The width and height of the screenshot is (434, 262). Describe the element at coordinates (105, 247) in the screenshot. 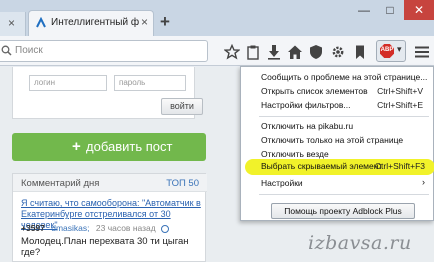

I see `comment-text: Молодец.План перехвата 30 ти цыган где?` at that location.